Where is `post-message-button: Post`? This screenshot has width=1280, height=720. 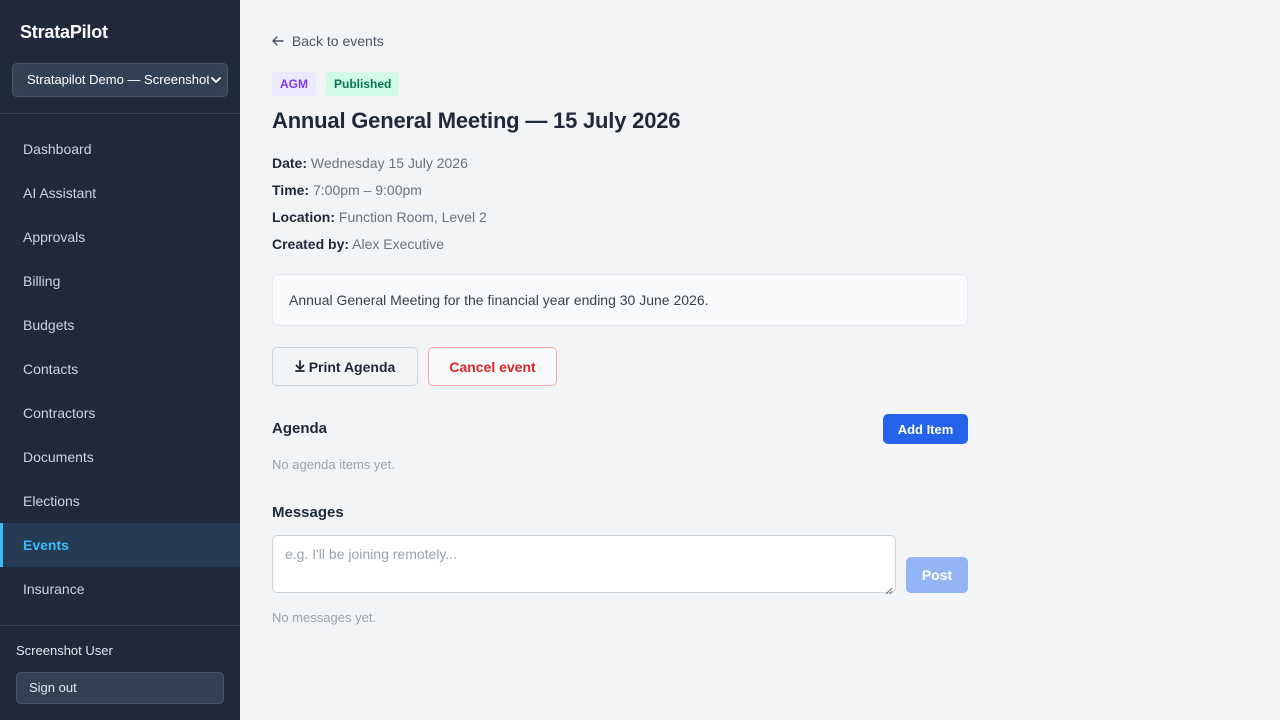
post-message-button: Post is located at coordinates (937, 575).